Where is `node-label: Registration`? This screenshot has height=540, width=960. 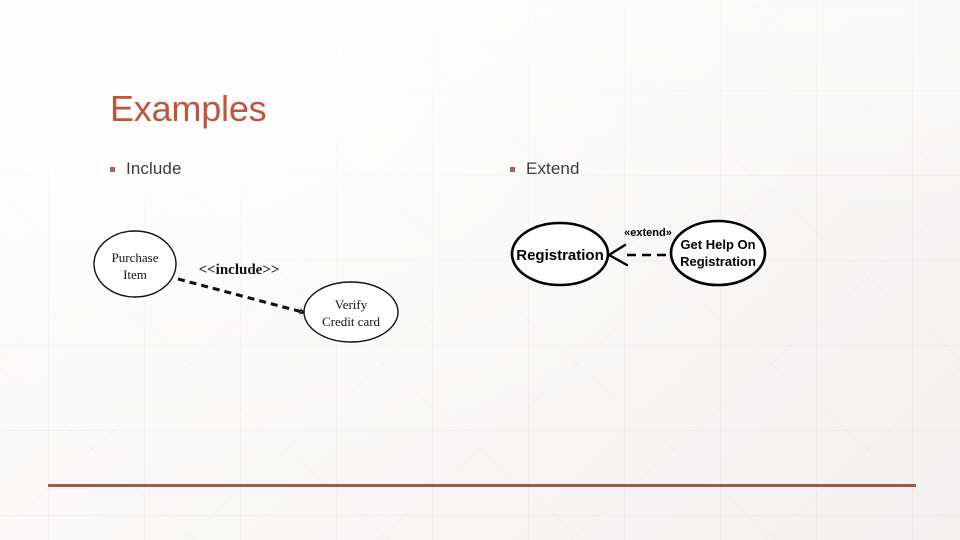 node-label: Registration is located at coordinates (560, 255).